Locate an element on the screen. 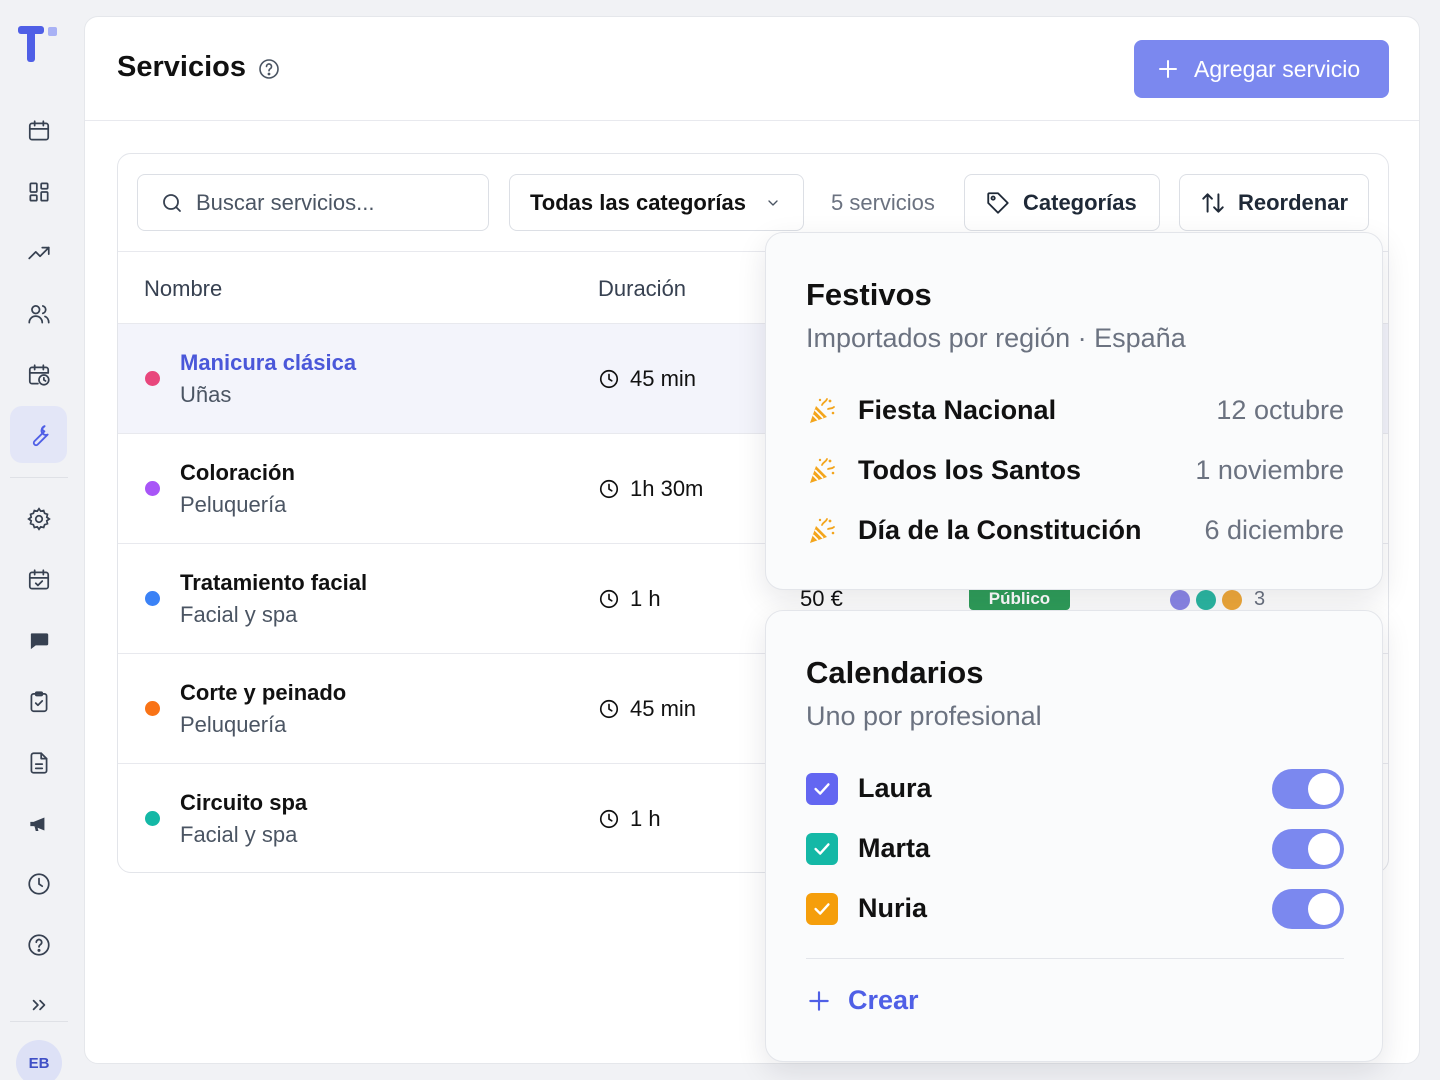 This screenshot has height=1080, width=1440. service-category: Uñas is located at coordinates (206, 394).